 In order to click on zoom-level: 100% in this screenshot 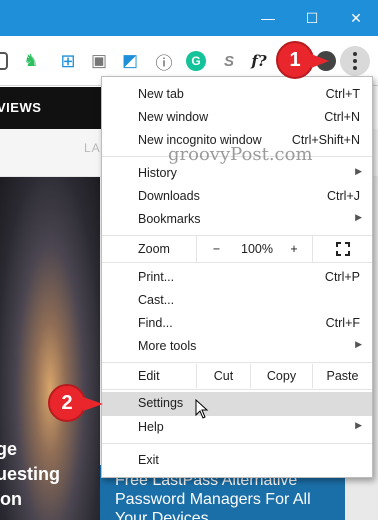, I will do `click(257, 249)`.